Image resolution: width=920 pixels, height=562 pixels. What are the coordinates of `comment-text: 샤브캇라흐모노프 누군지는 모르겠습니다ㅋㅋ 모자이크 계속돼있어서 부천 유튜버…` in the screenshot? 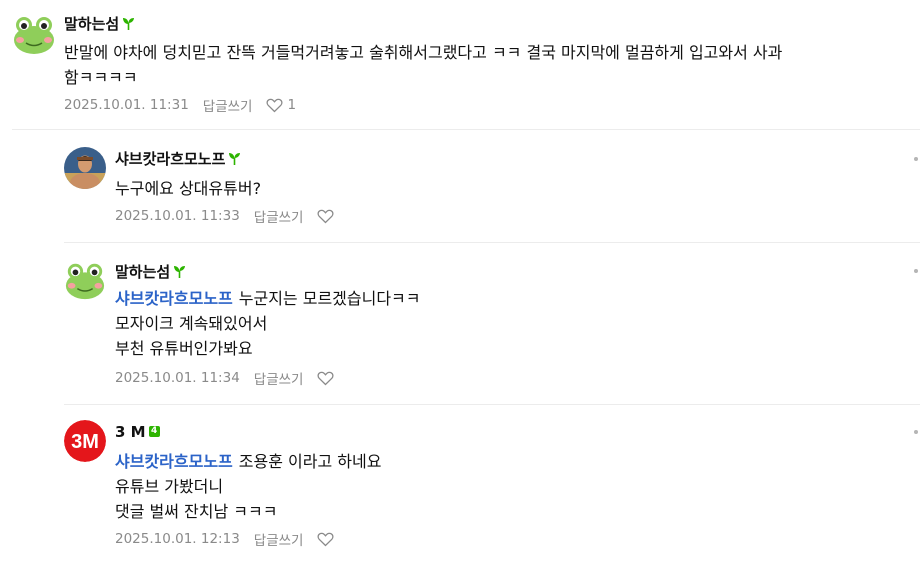 It's located at (268, 323).